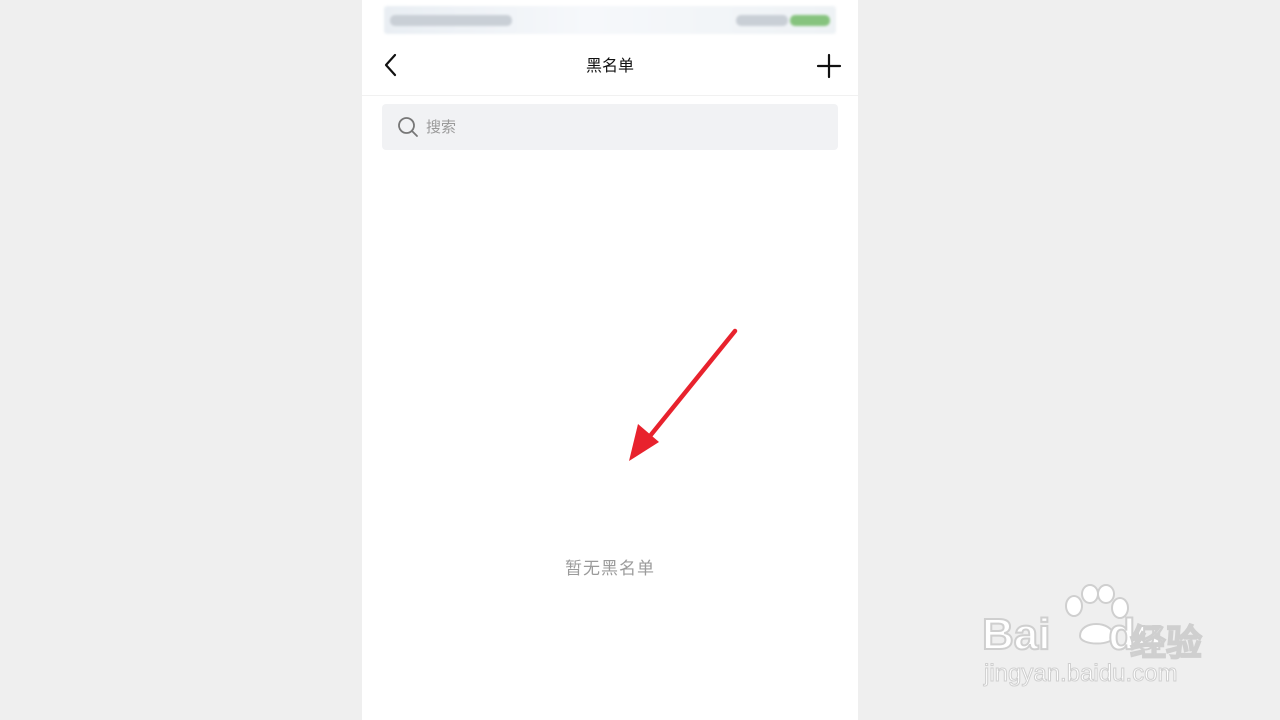  Describe the element at coordinates (1166, 643) in the screenshot. I see `watermark-product: 经验` at that location.